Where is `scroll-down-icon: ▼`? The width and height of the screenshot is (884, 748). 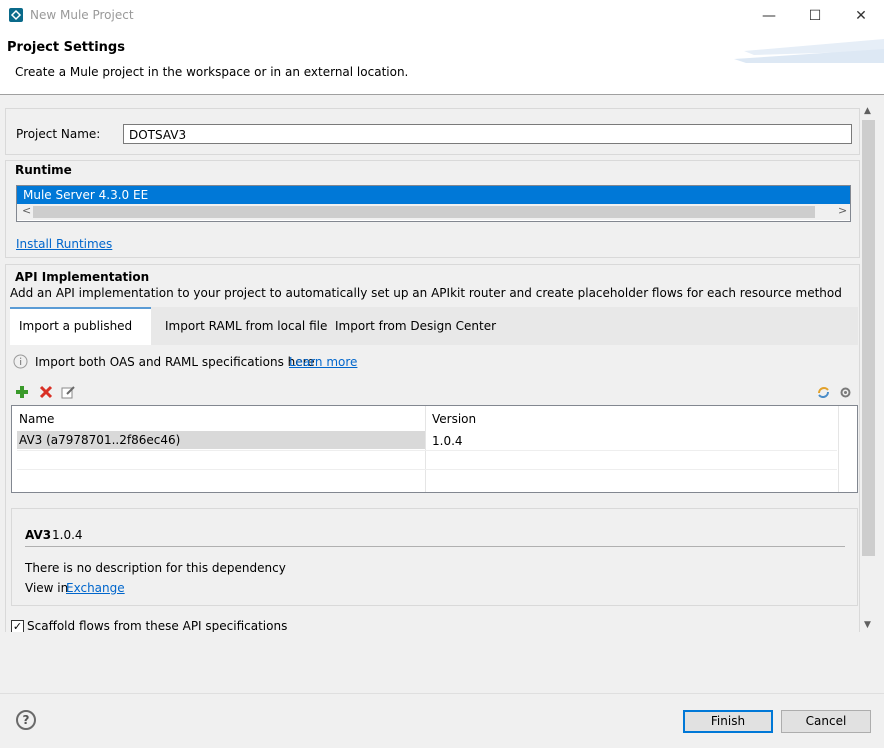
scroll-down-icon: ▼ is located at coordinates (867, 625).